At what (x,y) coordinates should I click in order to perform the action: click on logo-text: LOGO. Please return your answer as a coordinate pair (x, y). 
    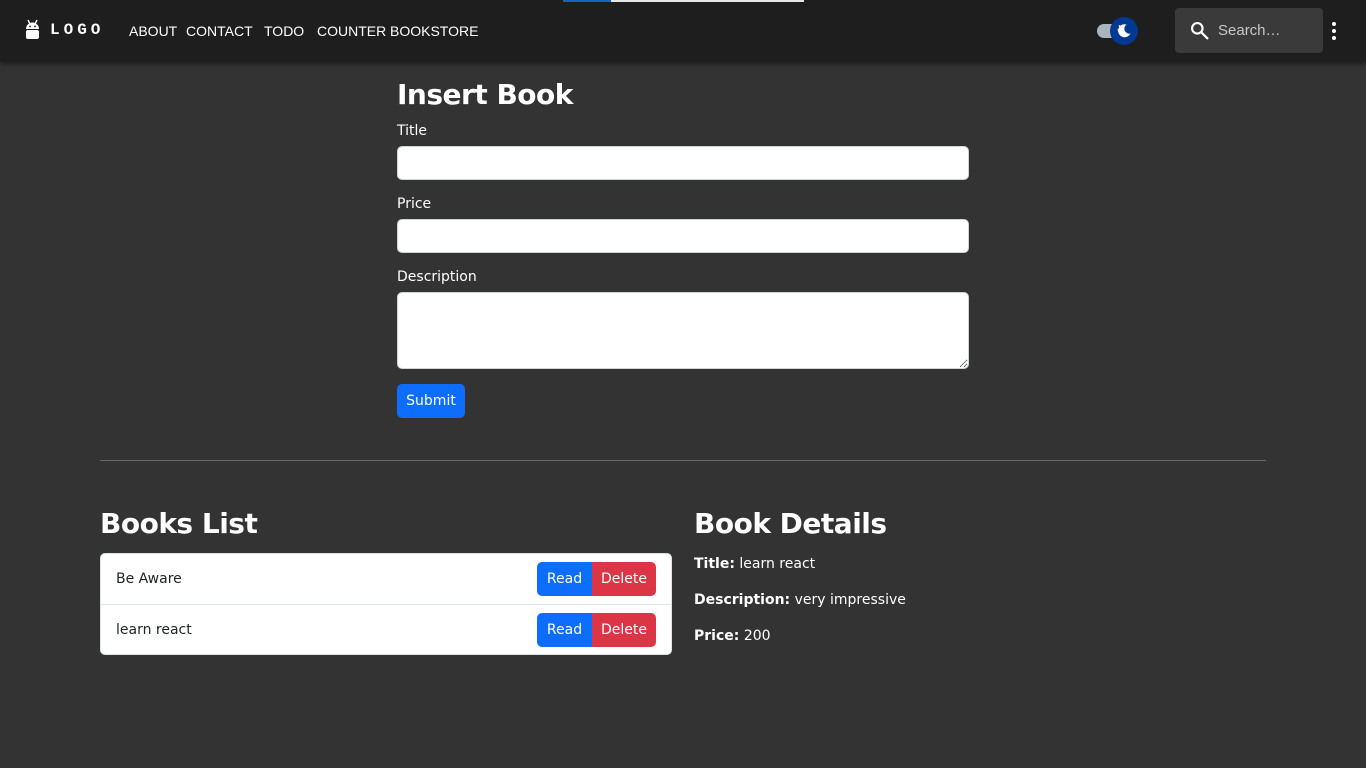
    Looking at the image, I should click on (77, 30).